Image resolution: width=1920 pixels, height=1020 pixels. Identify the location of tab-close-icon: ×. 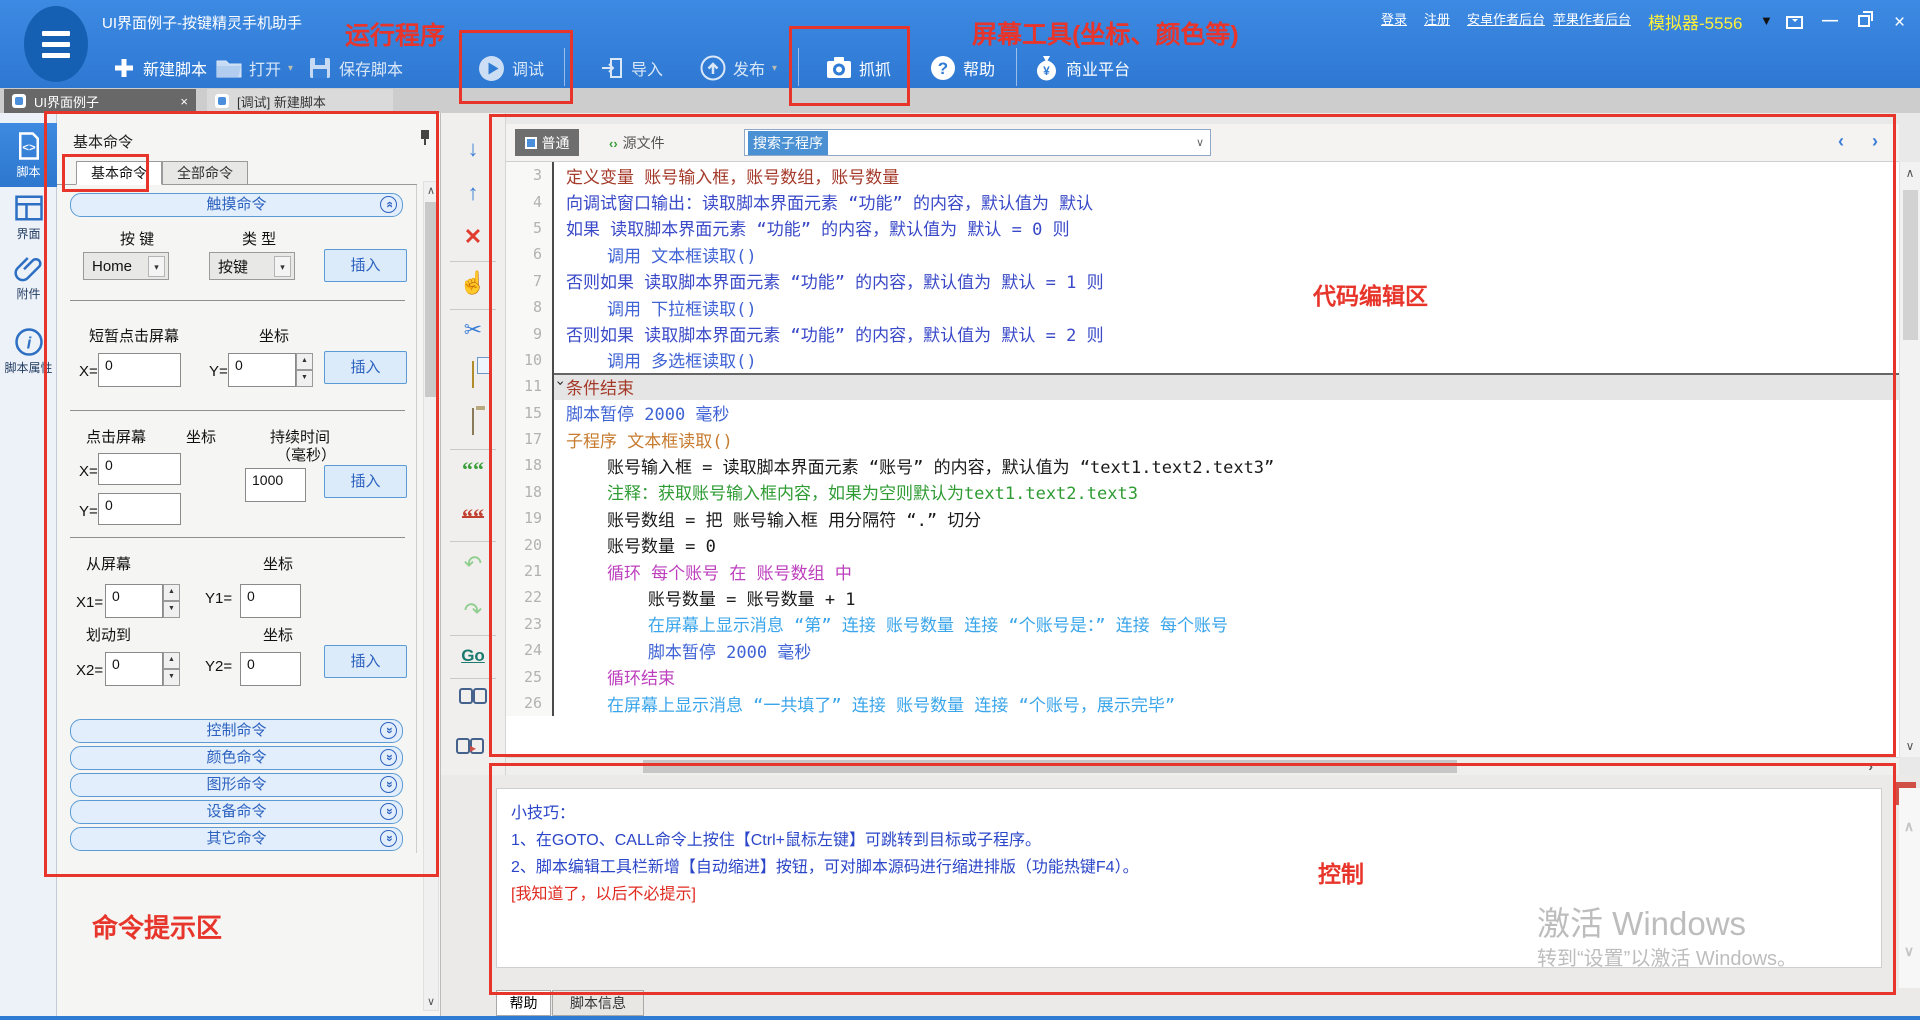
(184, 101).